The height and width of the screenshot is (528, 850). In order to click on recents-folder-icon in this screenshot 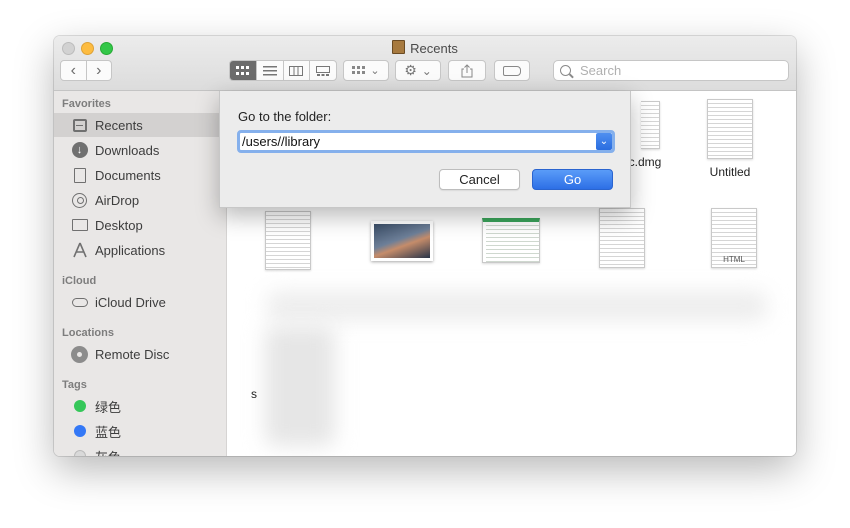, I will do `click(399, 47)`.